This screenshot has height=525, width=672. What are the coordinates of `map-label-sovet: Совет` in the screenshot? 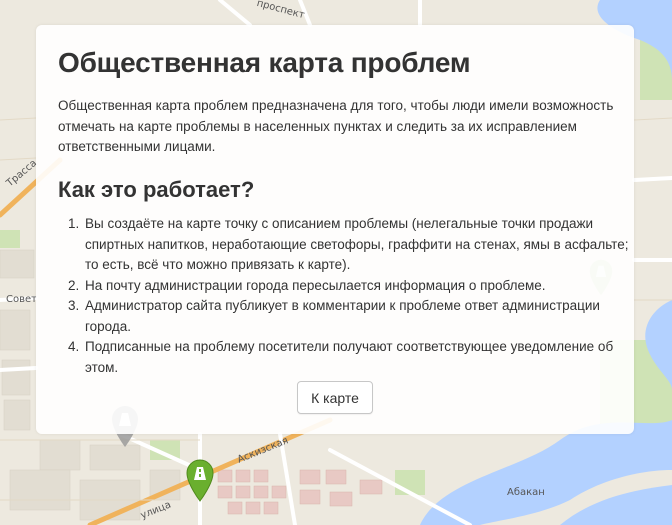 It's located at (21, 299).